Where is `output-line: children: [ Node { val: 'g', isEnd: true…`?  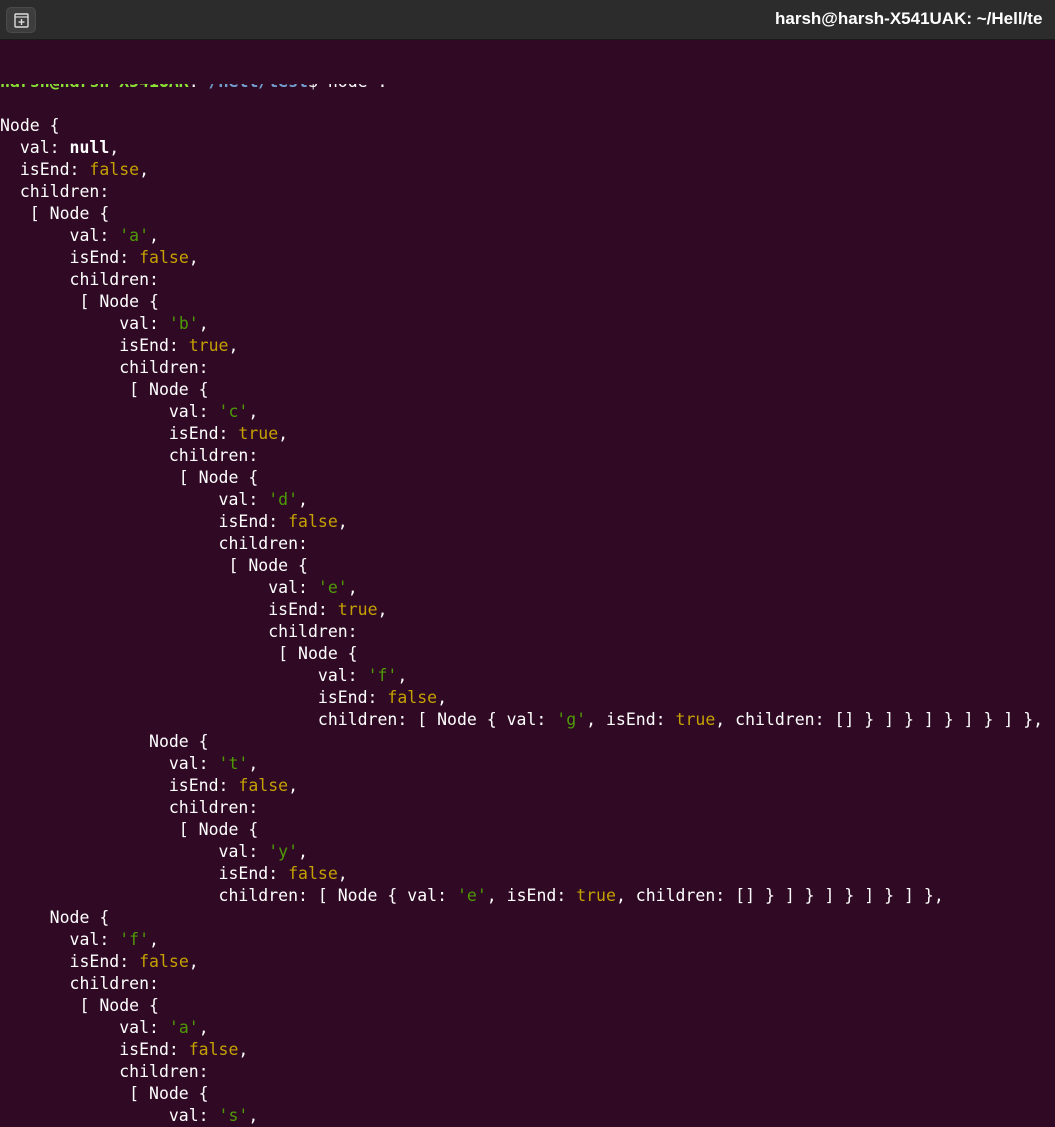 output-line: children: [ Node { val: 'g', isEnd: true… is located at coordinates (527, 720).